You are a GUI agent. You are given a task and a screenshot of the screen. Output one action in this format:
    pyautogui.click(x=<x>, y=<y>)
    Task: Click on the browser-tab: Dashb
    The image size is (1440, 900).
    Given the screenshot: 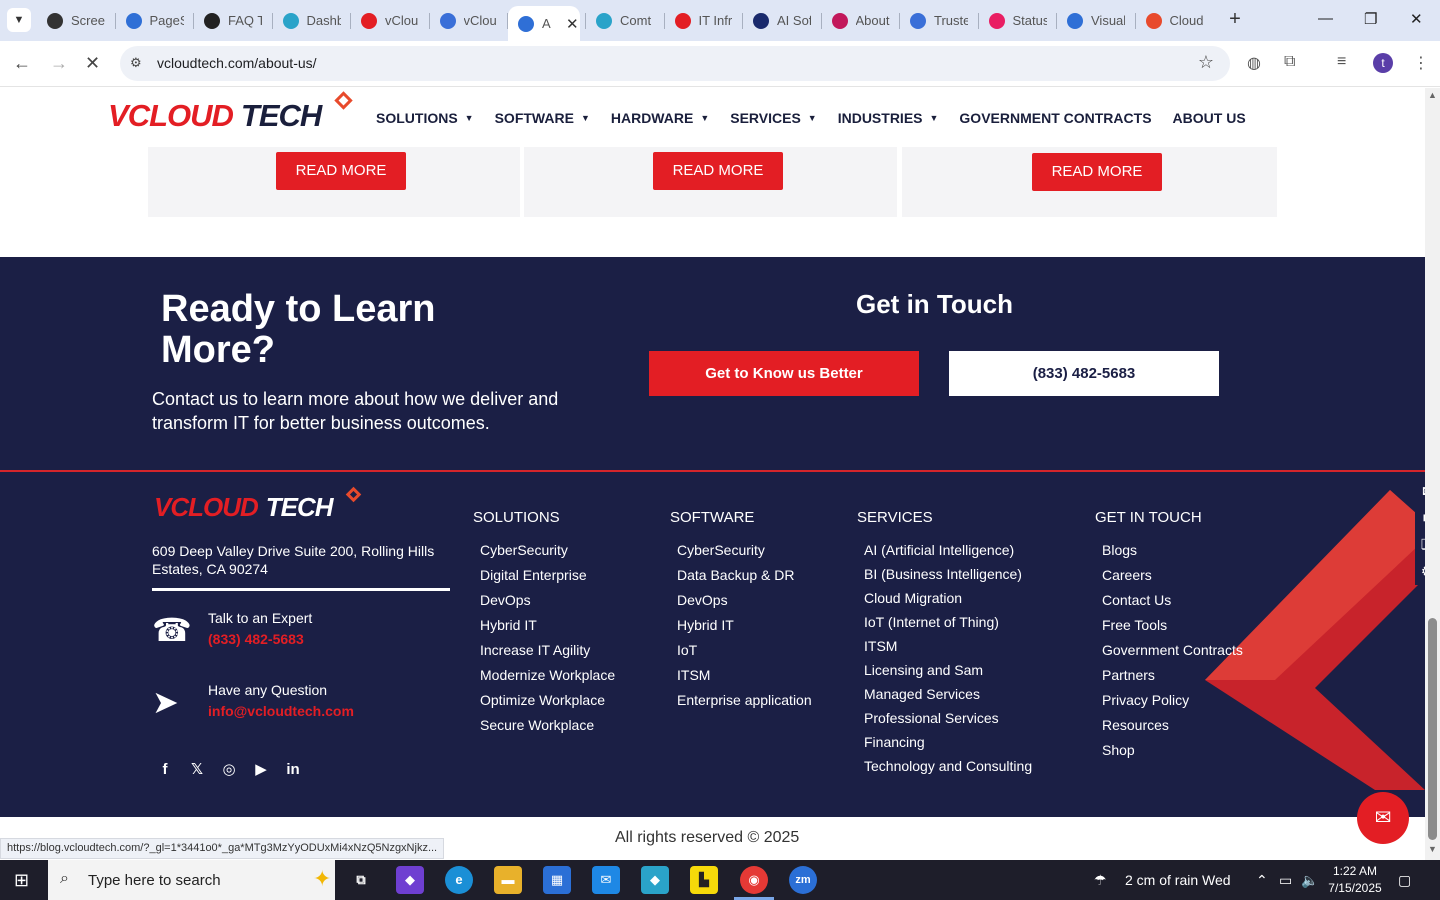 What is the action you would take?
    pyautogui.click(x=312, y=20)
    